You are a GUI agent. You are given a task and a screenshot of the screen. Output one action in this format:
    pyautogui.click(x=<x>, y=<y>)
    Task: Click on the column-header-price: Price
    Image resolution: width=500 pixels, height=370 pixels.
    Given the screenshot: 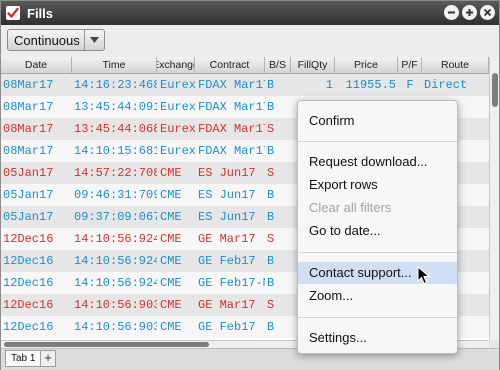 What is the action you would take?
    pyautogui.click(x=366, y=65)
    